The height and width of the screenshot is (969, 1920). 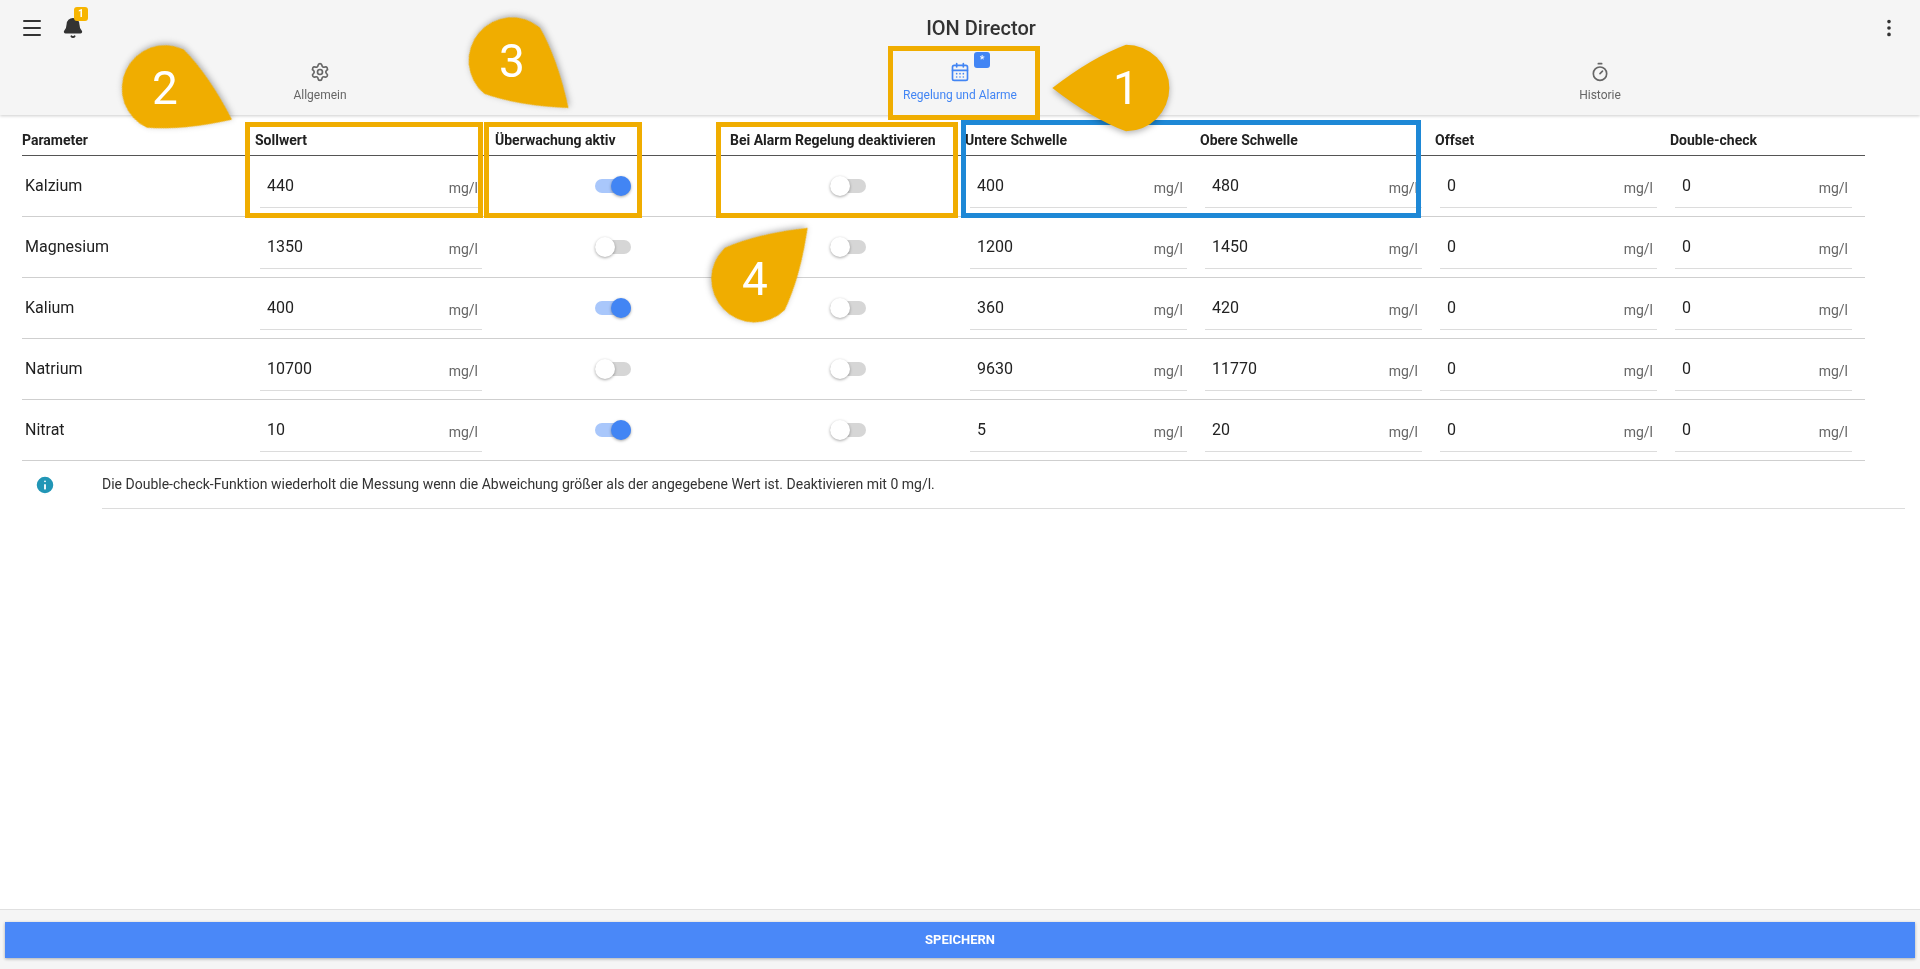 I want to click on number-input: 11770, so click(x=1272, y=368).